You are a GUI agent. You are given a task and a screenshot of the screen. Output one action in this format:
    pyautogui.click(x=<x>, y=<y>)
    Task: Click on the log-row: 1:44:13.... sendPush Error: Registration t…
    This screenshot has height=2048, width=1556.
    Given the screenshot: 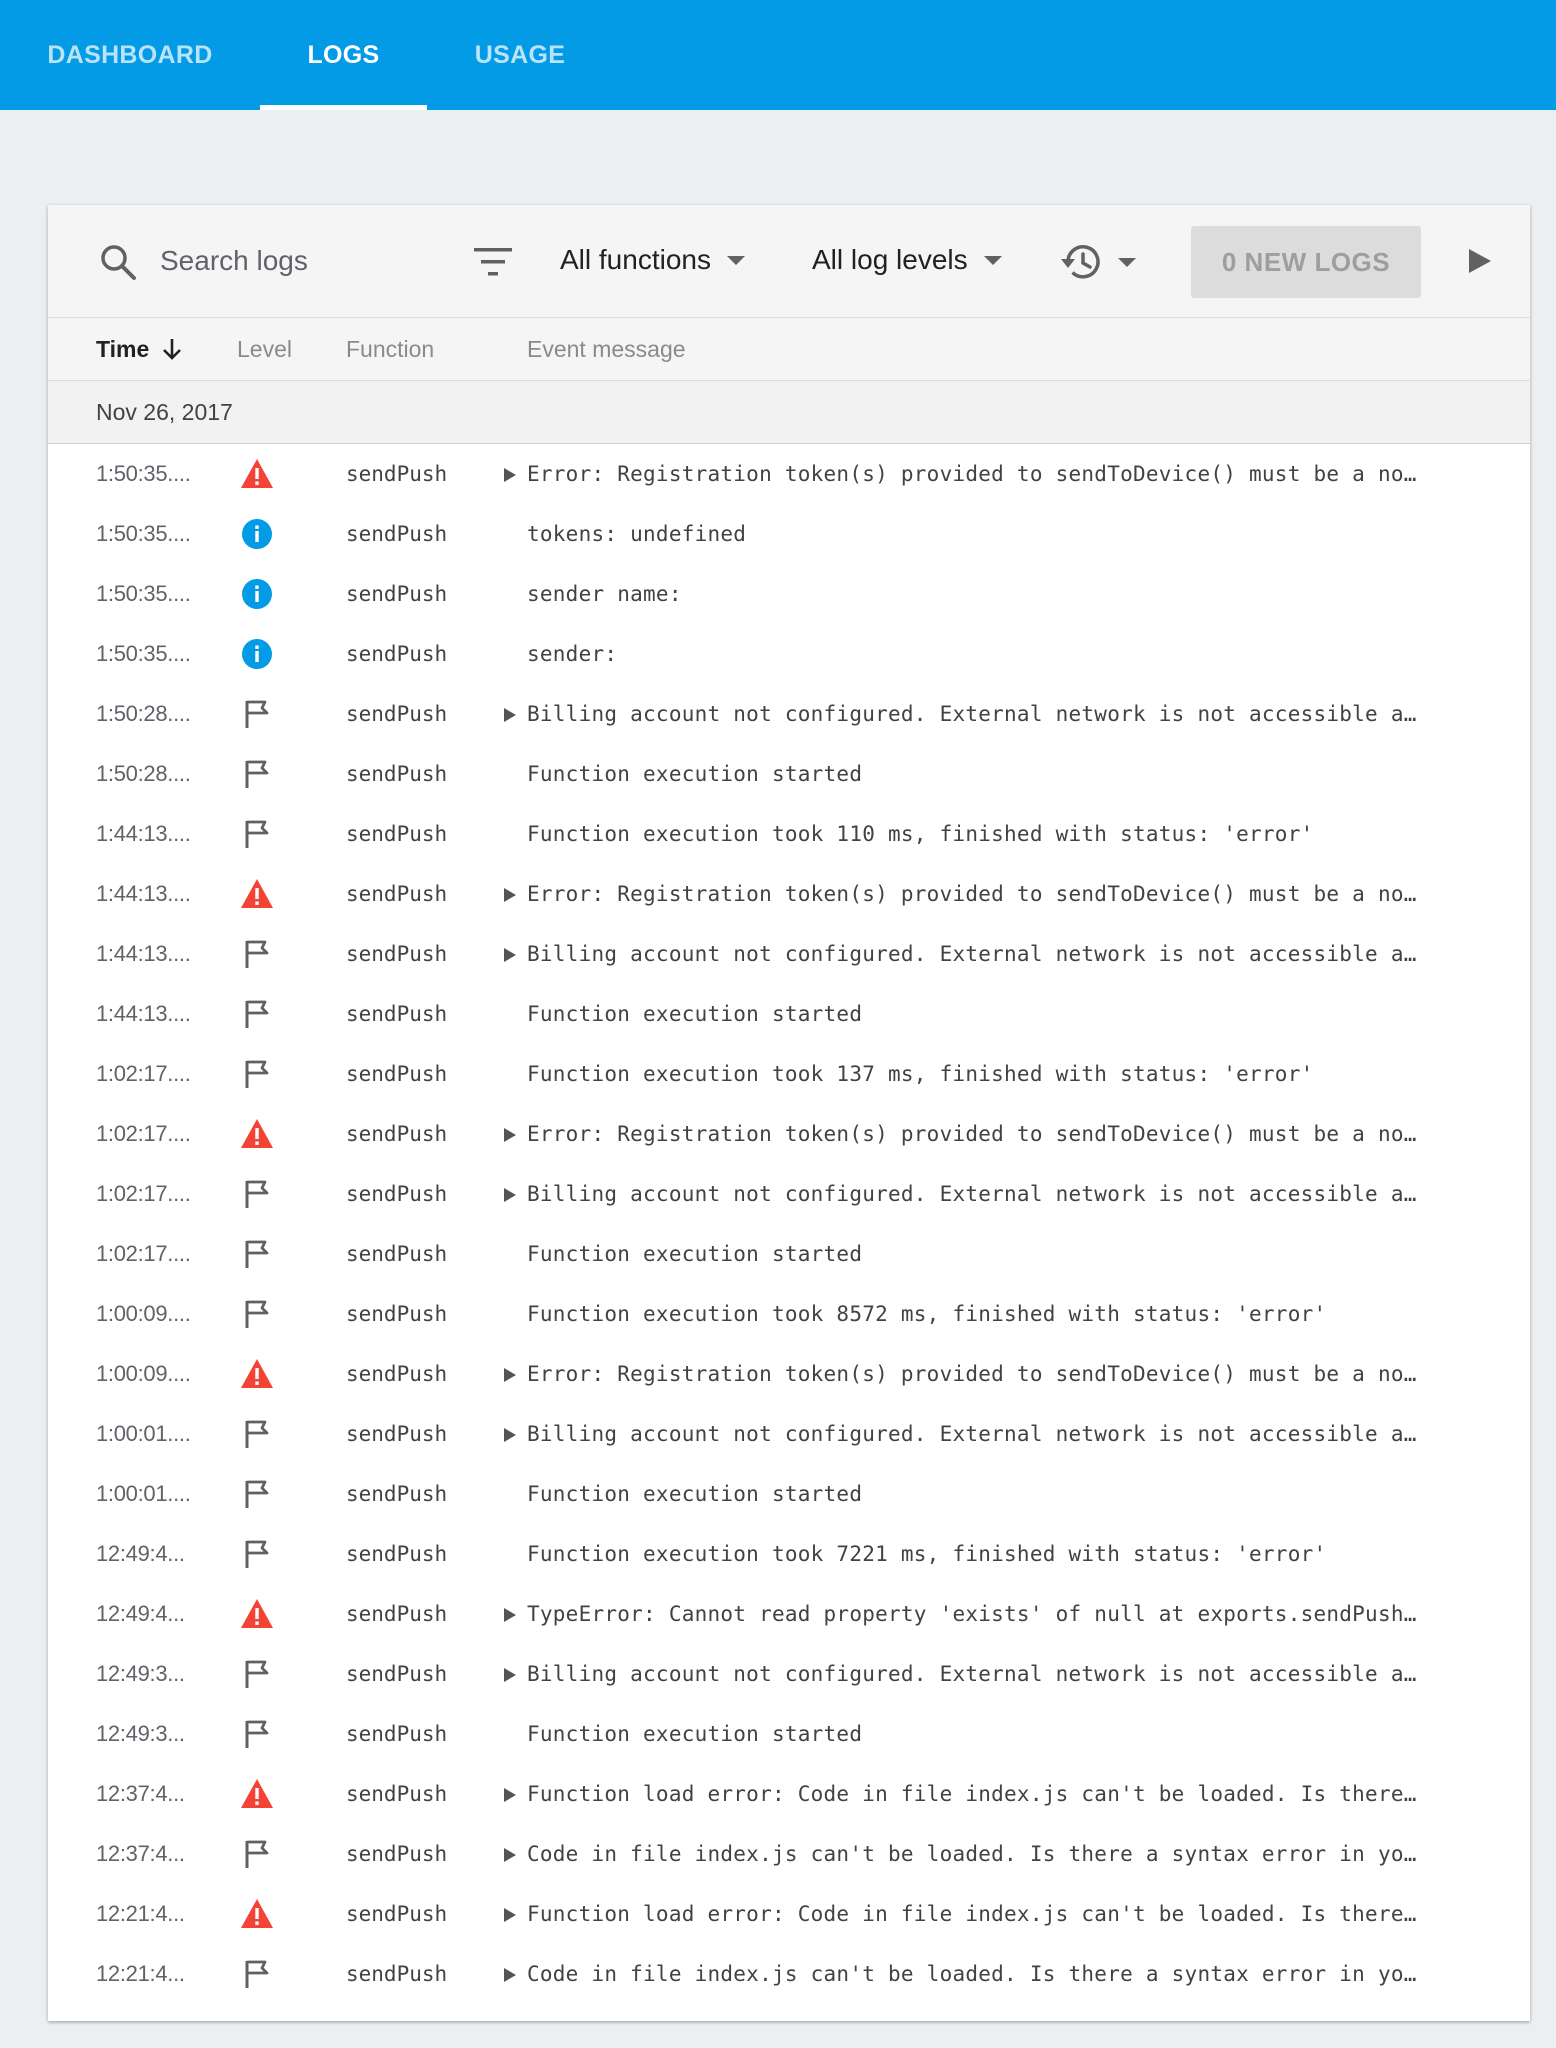 What is the action you would take?
    pyautogui.click(x=789, y=894)
    